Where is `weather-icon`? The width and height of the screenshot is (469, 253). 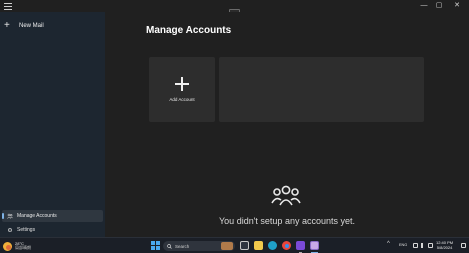
weather-icon is located at coordinates (7, 246).